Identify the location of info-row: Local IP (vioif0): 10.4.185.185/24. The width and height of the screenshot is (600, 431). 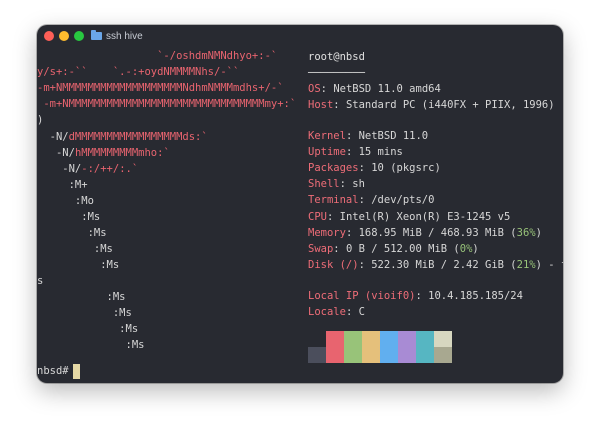
(415, 296).